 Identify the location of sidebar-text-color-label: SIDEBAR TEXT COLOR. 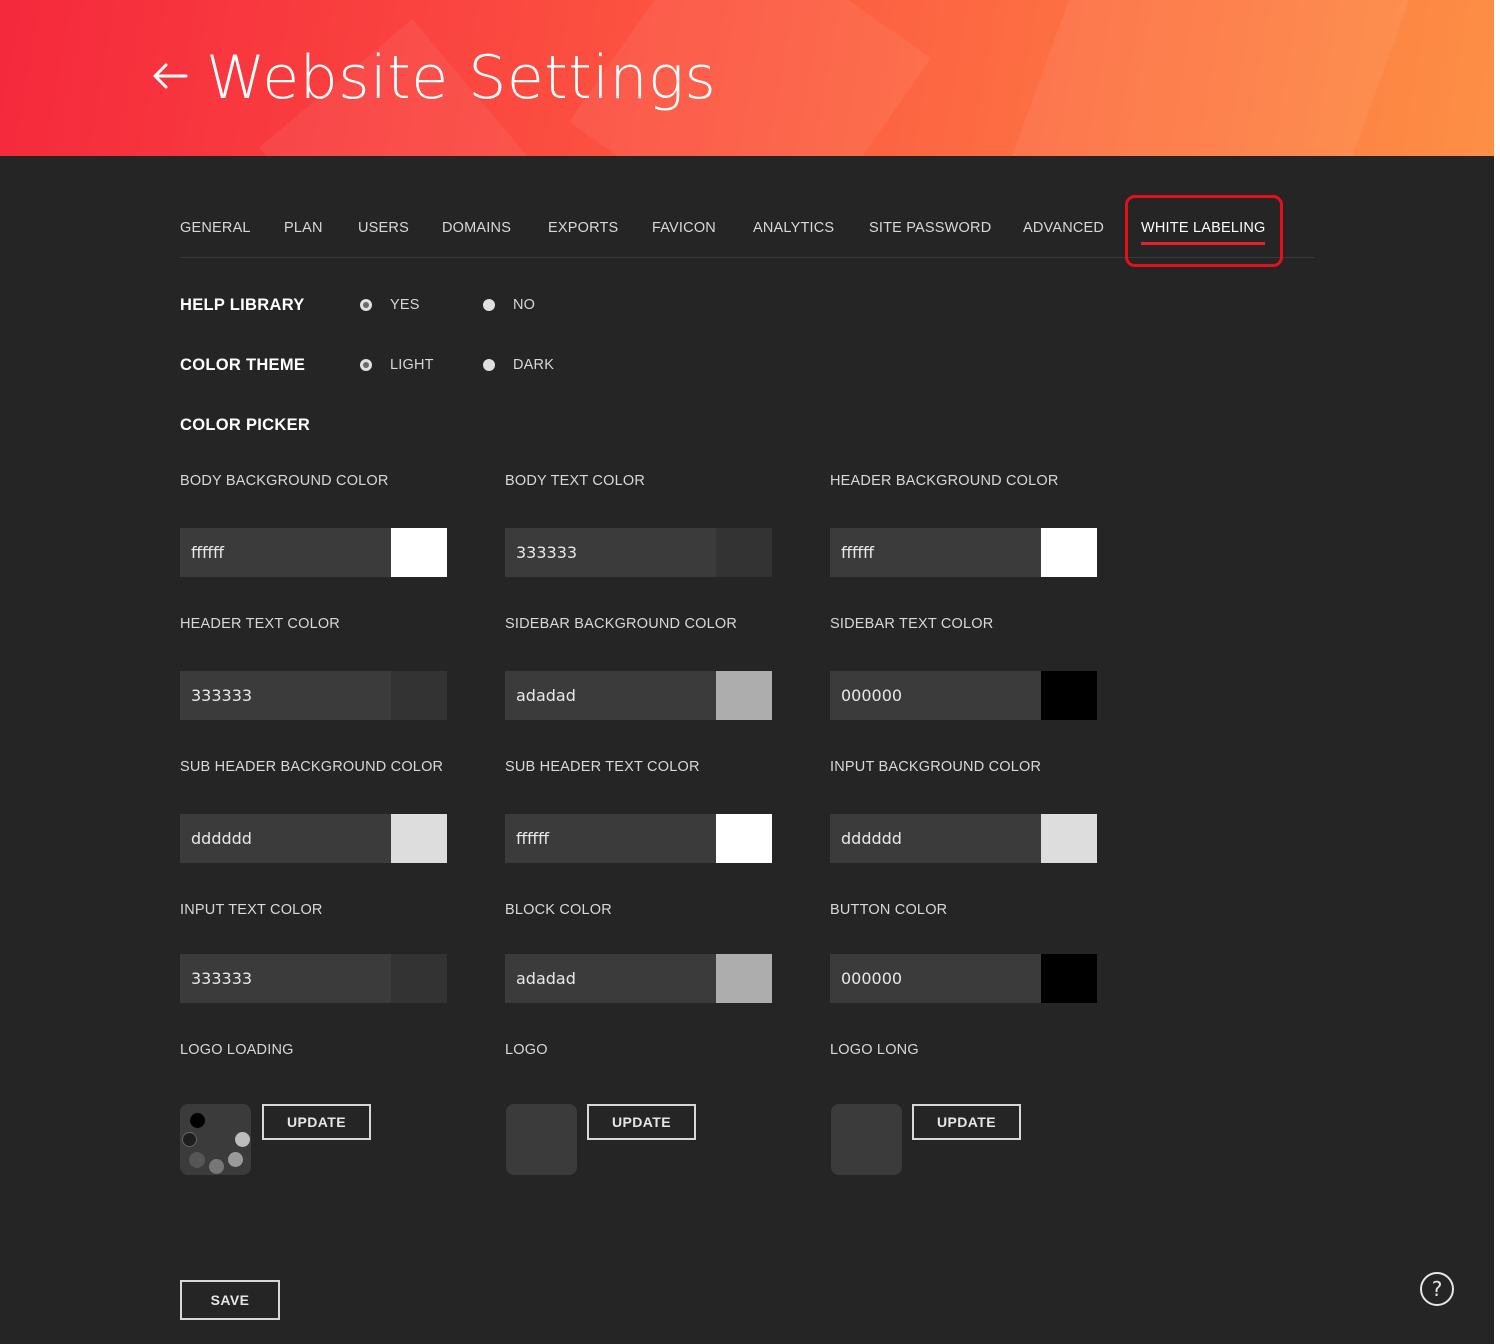
(912, 624).